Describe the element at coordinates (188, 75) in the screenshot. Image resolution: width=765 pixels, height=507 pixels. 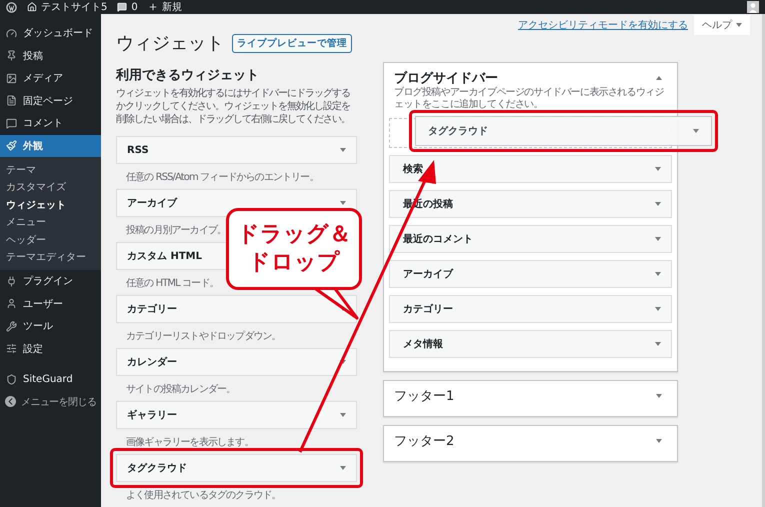
I see `section-heading: 利用できるウィジェット` at that location.